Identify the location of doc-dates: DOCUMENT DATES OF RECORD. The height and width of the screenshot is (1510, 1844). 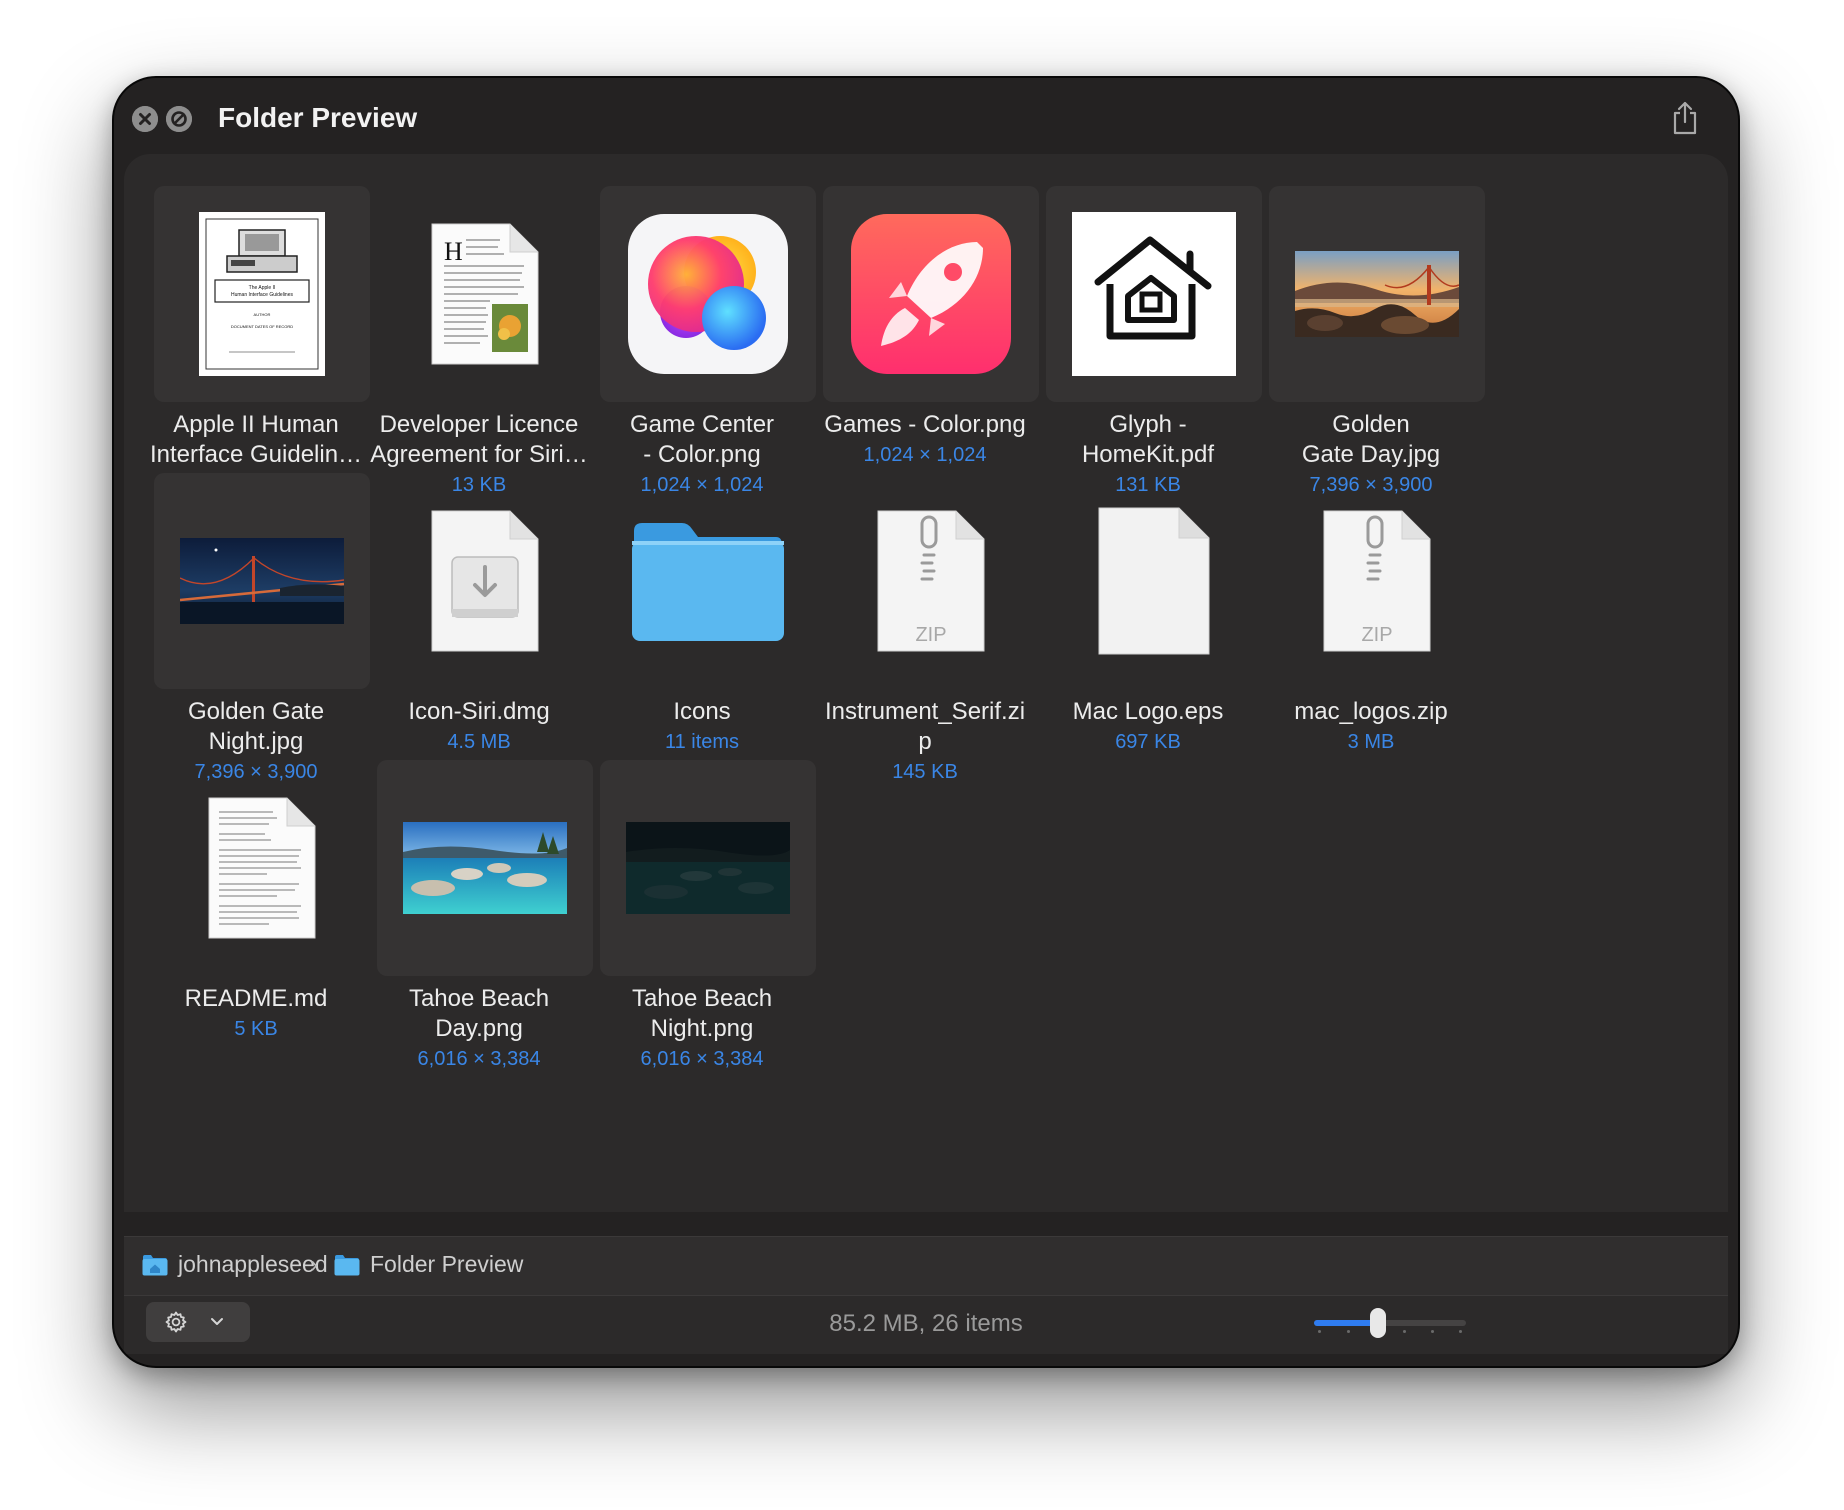
(262, 326).